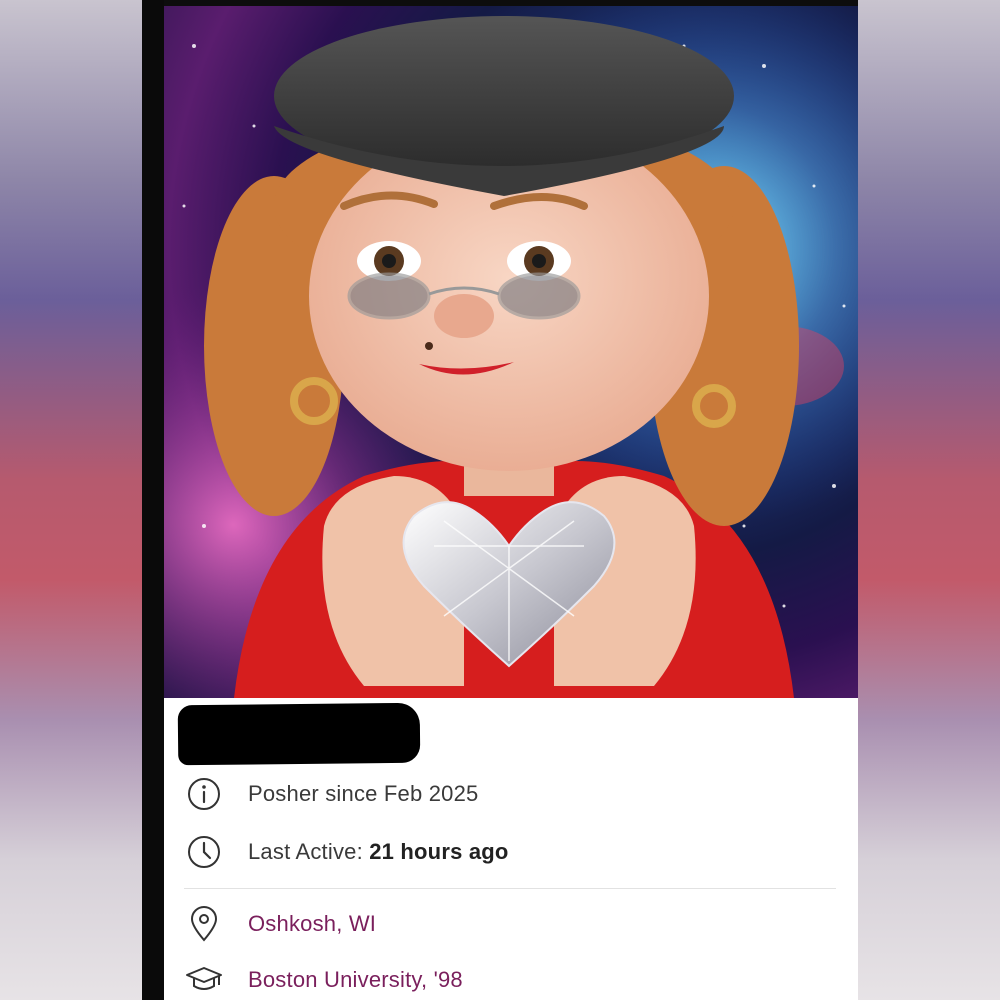  What do you see at coordinates (299, 734) in the screenshot?
I see `redacted-username` at bounding box center [299, 734].